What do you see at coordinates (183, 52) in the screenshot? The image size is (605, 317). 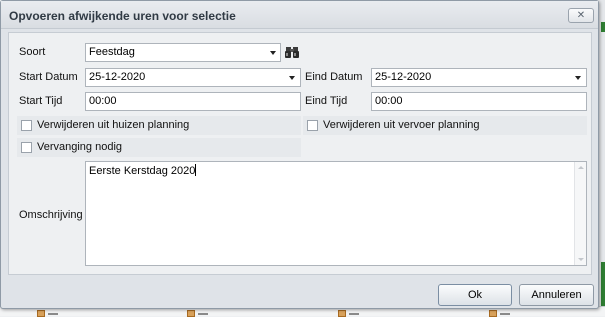 I see `soort-select: Feestdag` at bounding box center [183, 52].